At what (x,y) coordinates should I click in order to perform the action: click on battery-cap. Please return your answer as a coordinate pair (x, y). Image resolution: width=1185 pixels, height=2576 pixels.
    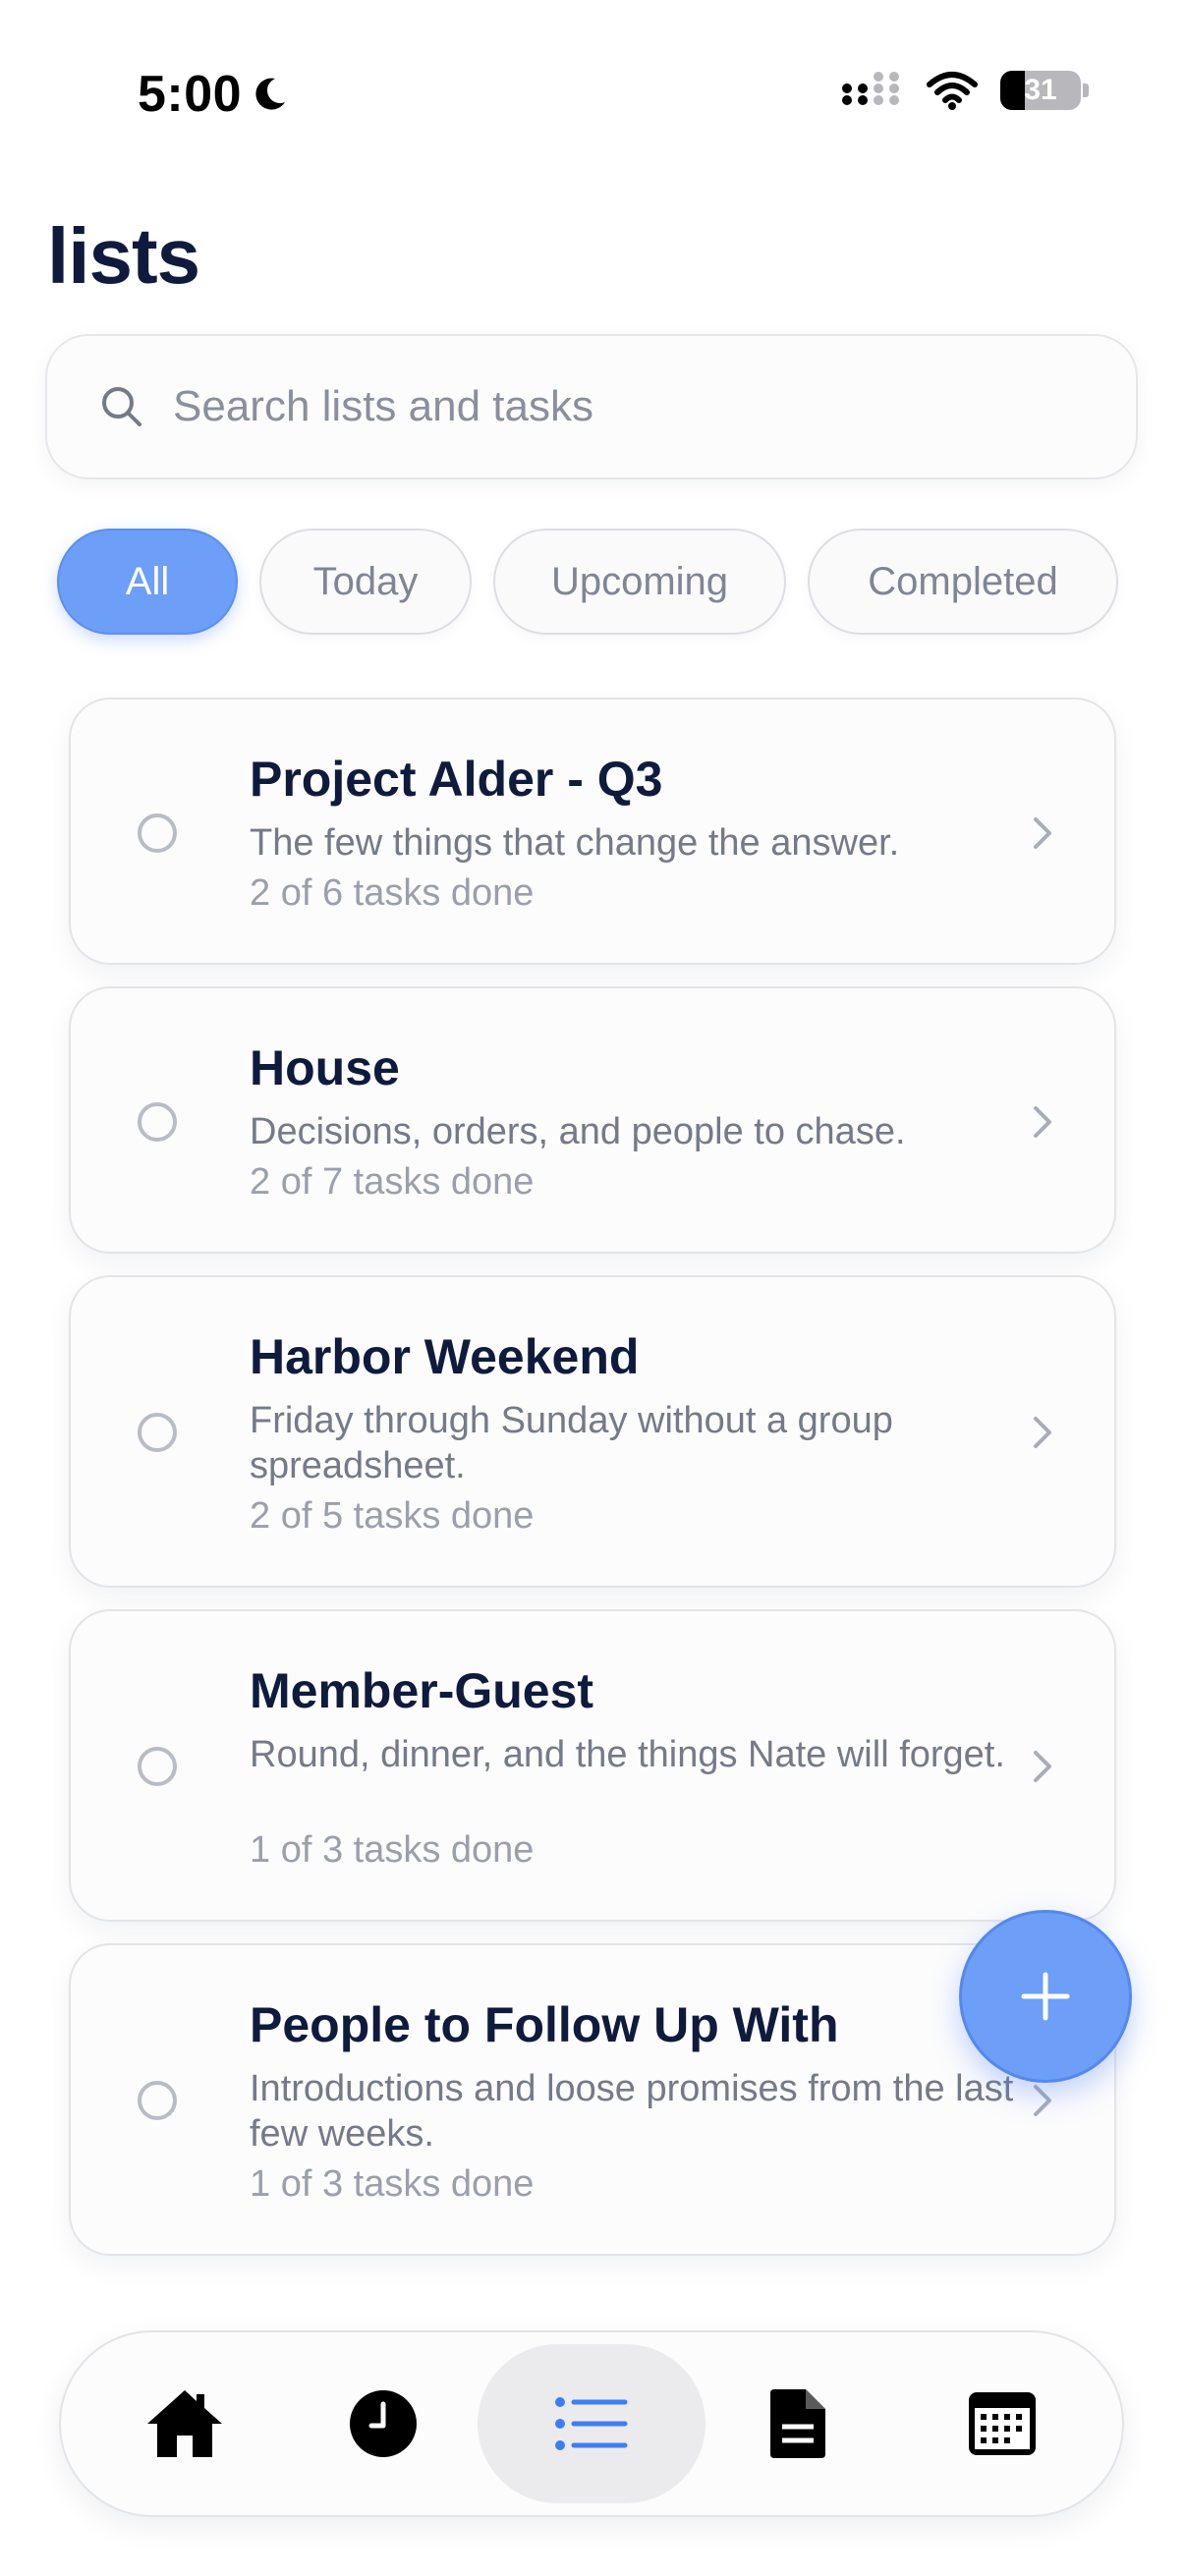
    Looking at the image, I should click on (1086, 90).